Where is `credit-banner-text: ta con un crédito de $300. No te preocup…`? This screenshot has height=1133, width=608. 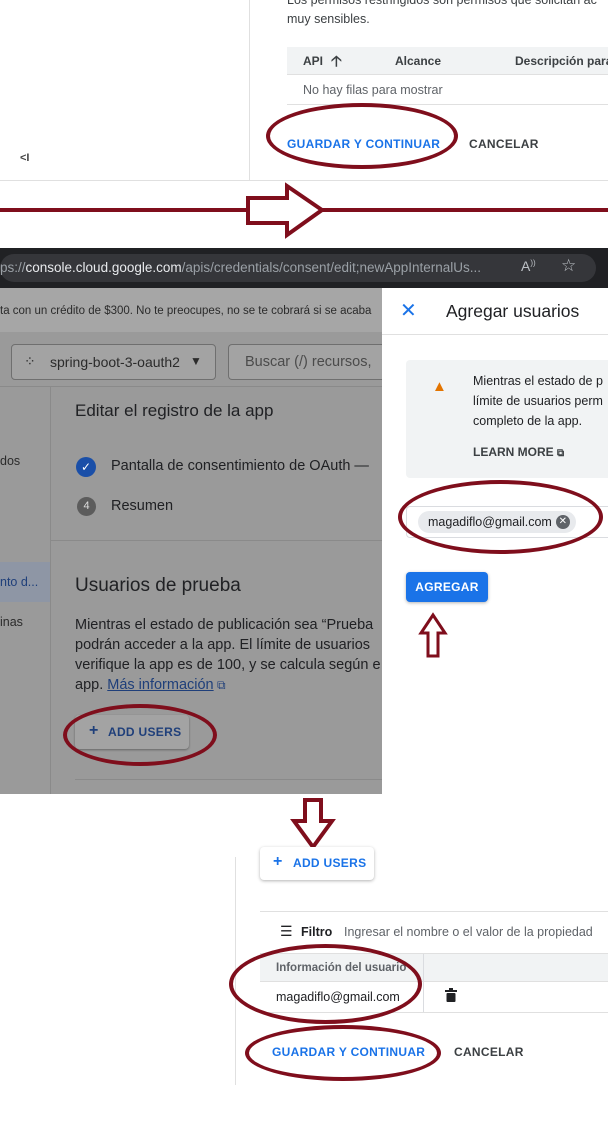
credit-banner-text: ta con un crédito de $300. No te preocup… is located at coordinates (186, 311).